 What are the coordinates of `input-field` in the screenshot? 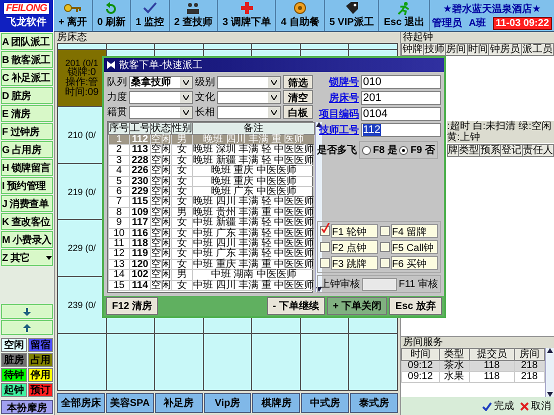 It's located at (379, 284).